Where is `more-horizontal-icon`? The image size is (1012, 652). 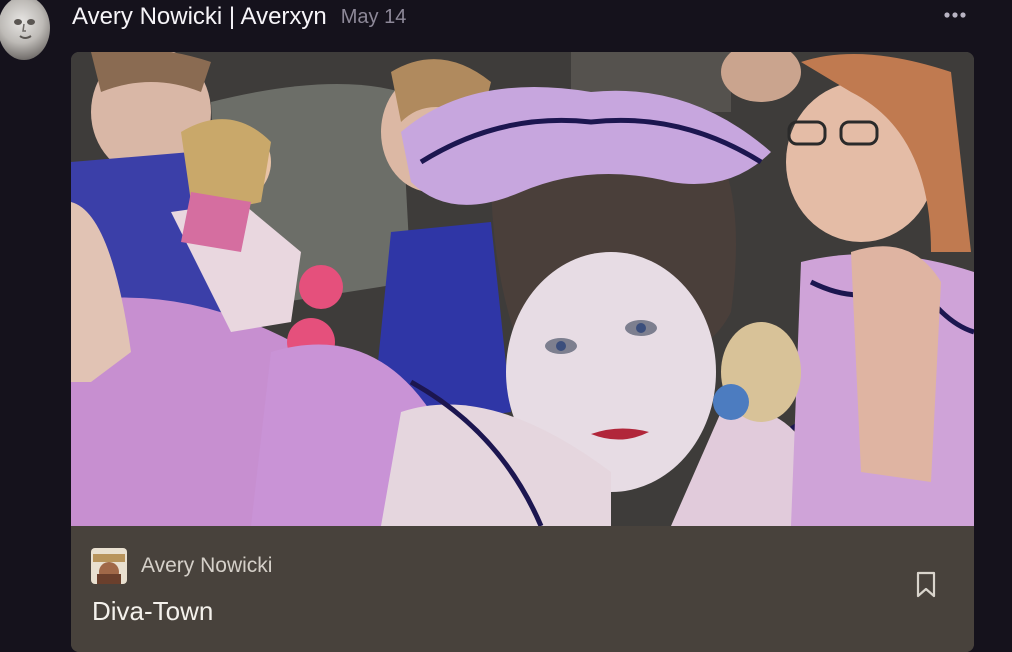
more-horizontal-icon is located at coordinates (955, 15).